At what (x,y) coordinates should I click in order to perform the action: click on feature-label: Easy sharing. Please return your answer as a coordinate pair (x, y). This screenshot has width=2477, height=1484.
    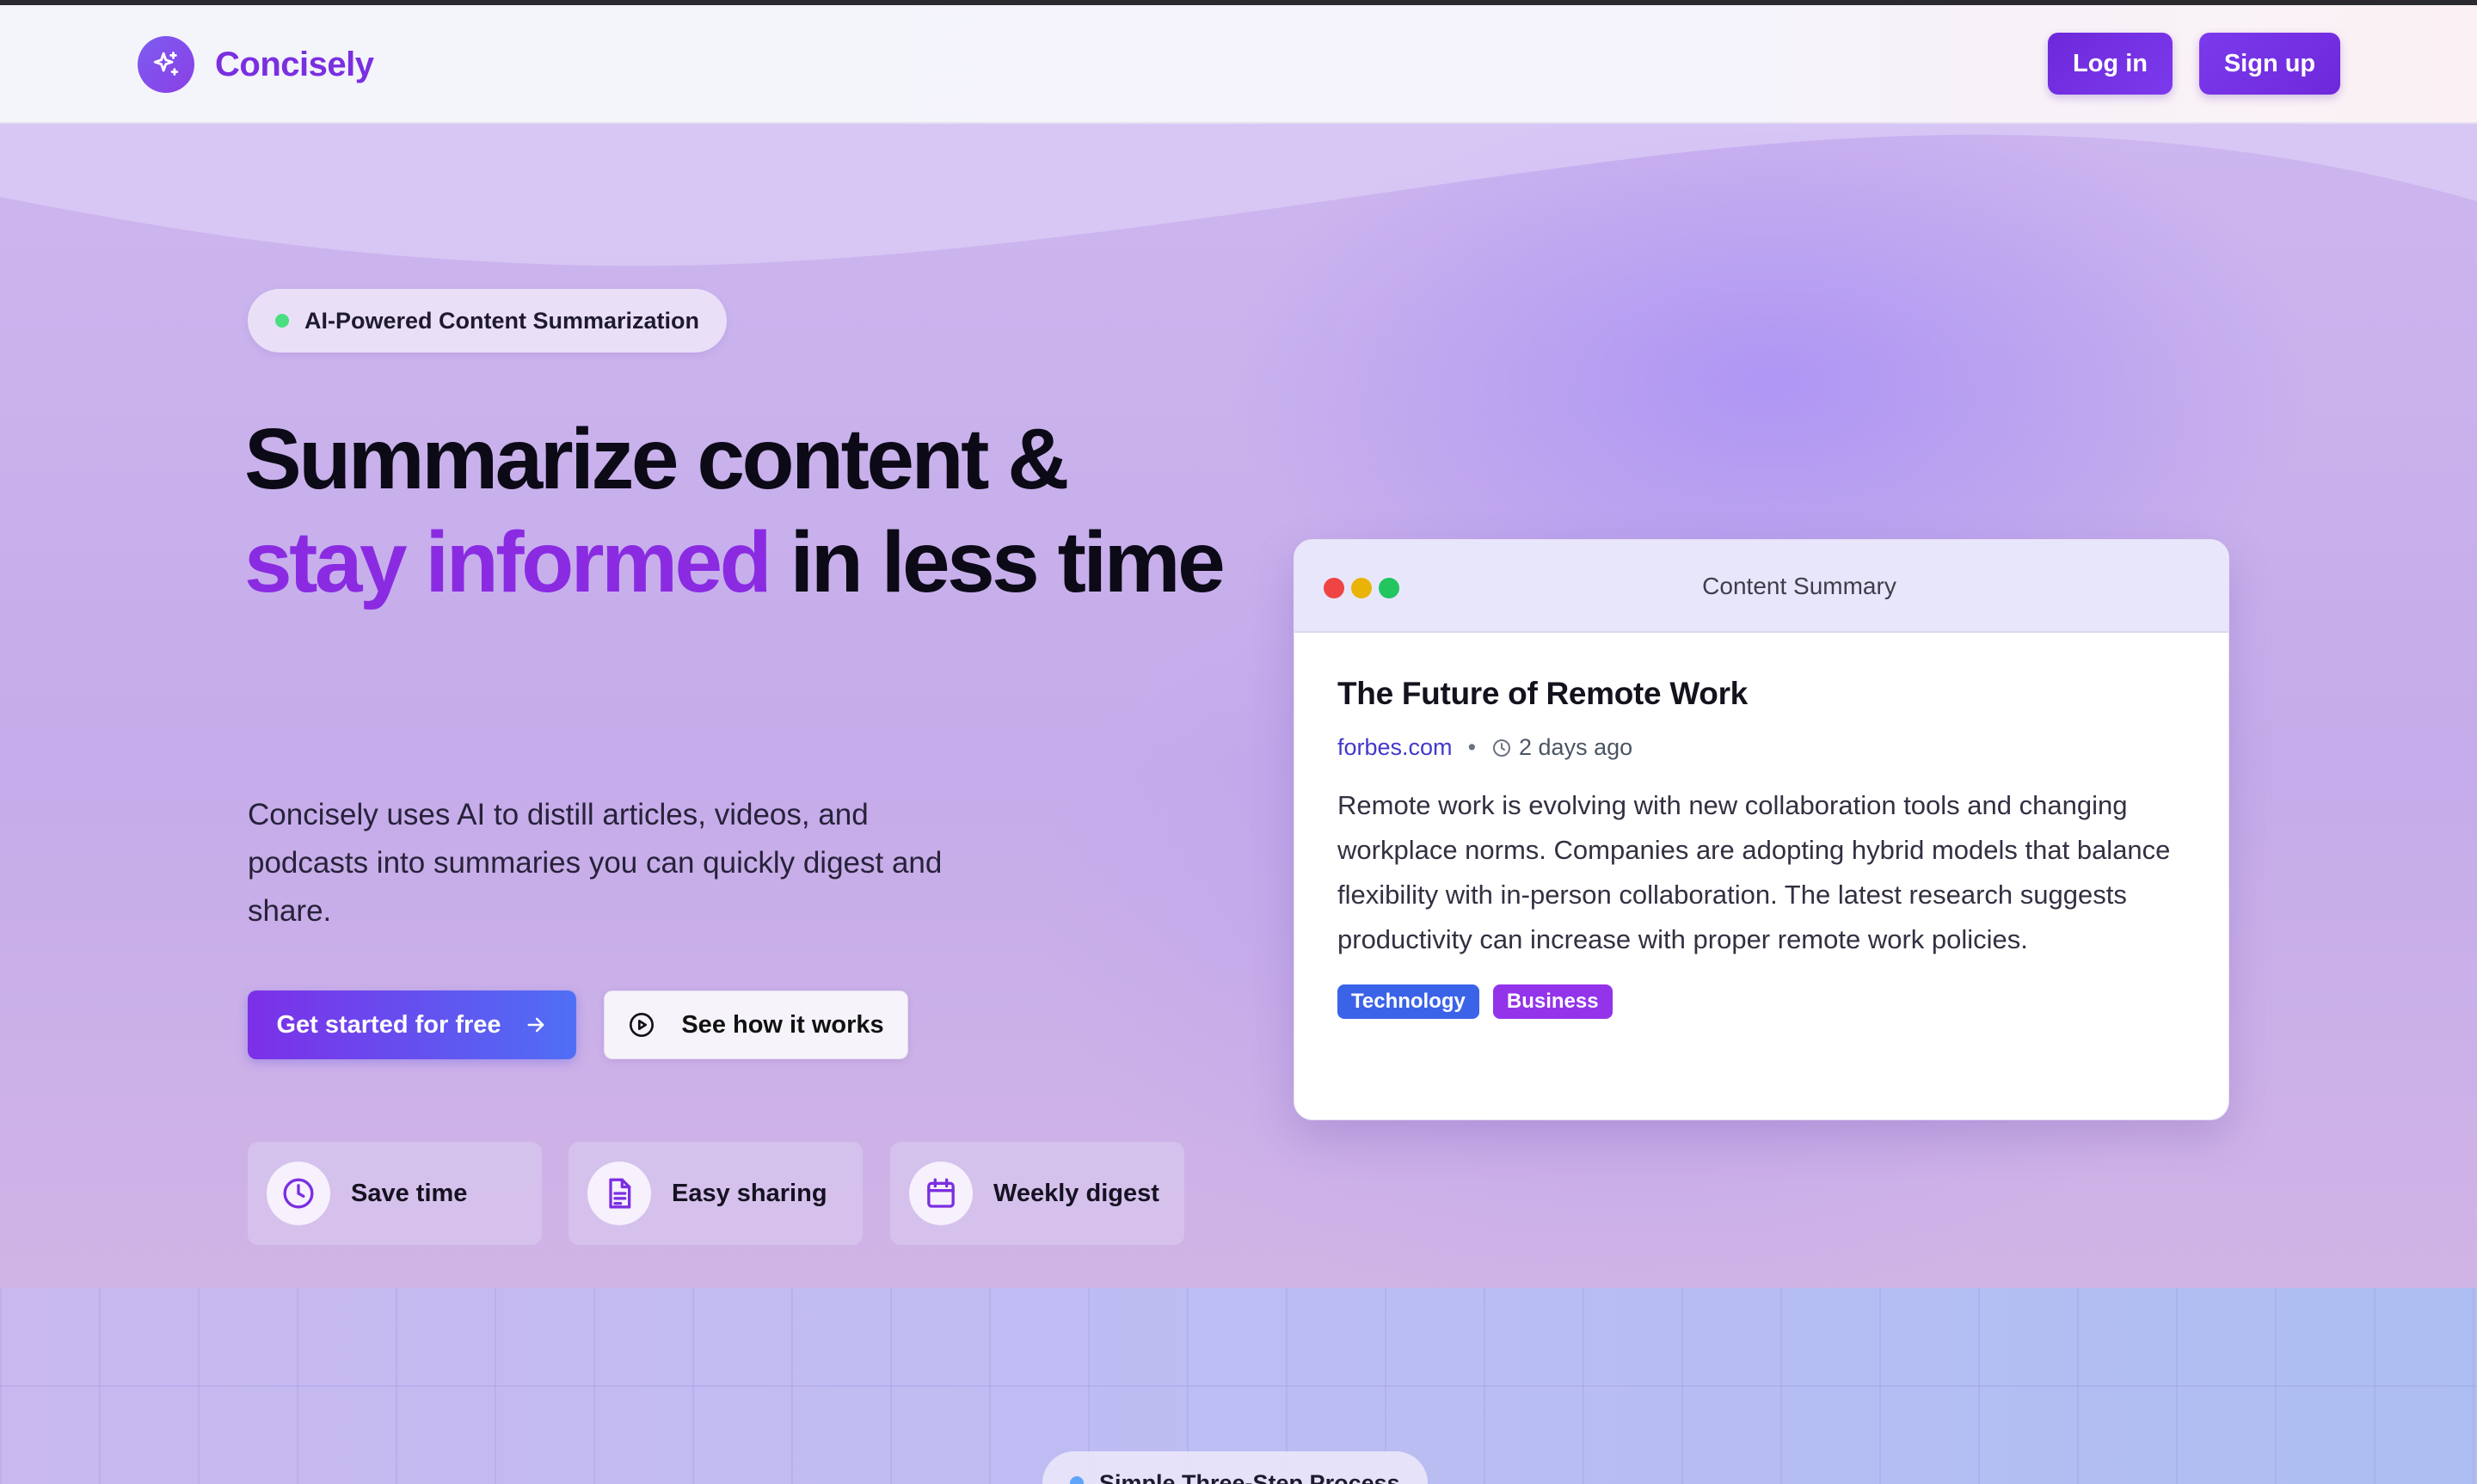
    Looking at the image, I should click on (750, 1193).